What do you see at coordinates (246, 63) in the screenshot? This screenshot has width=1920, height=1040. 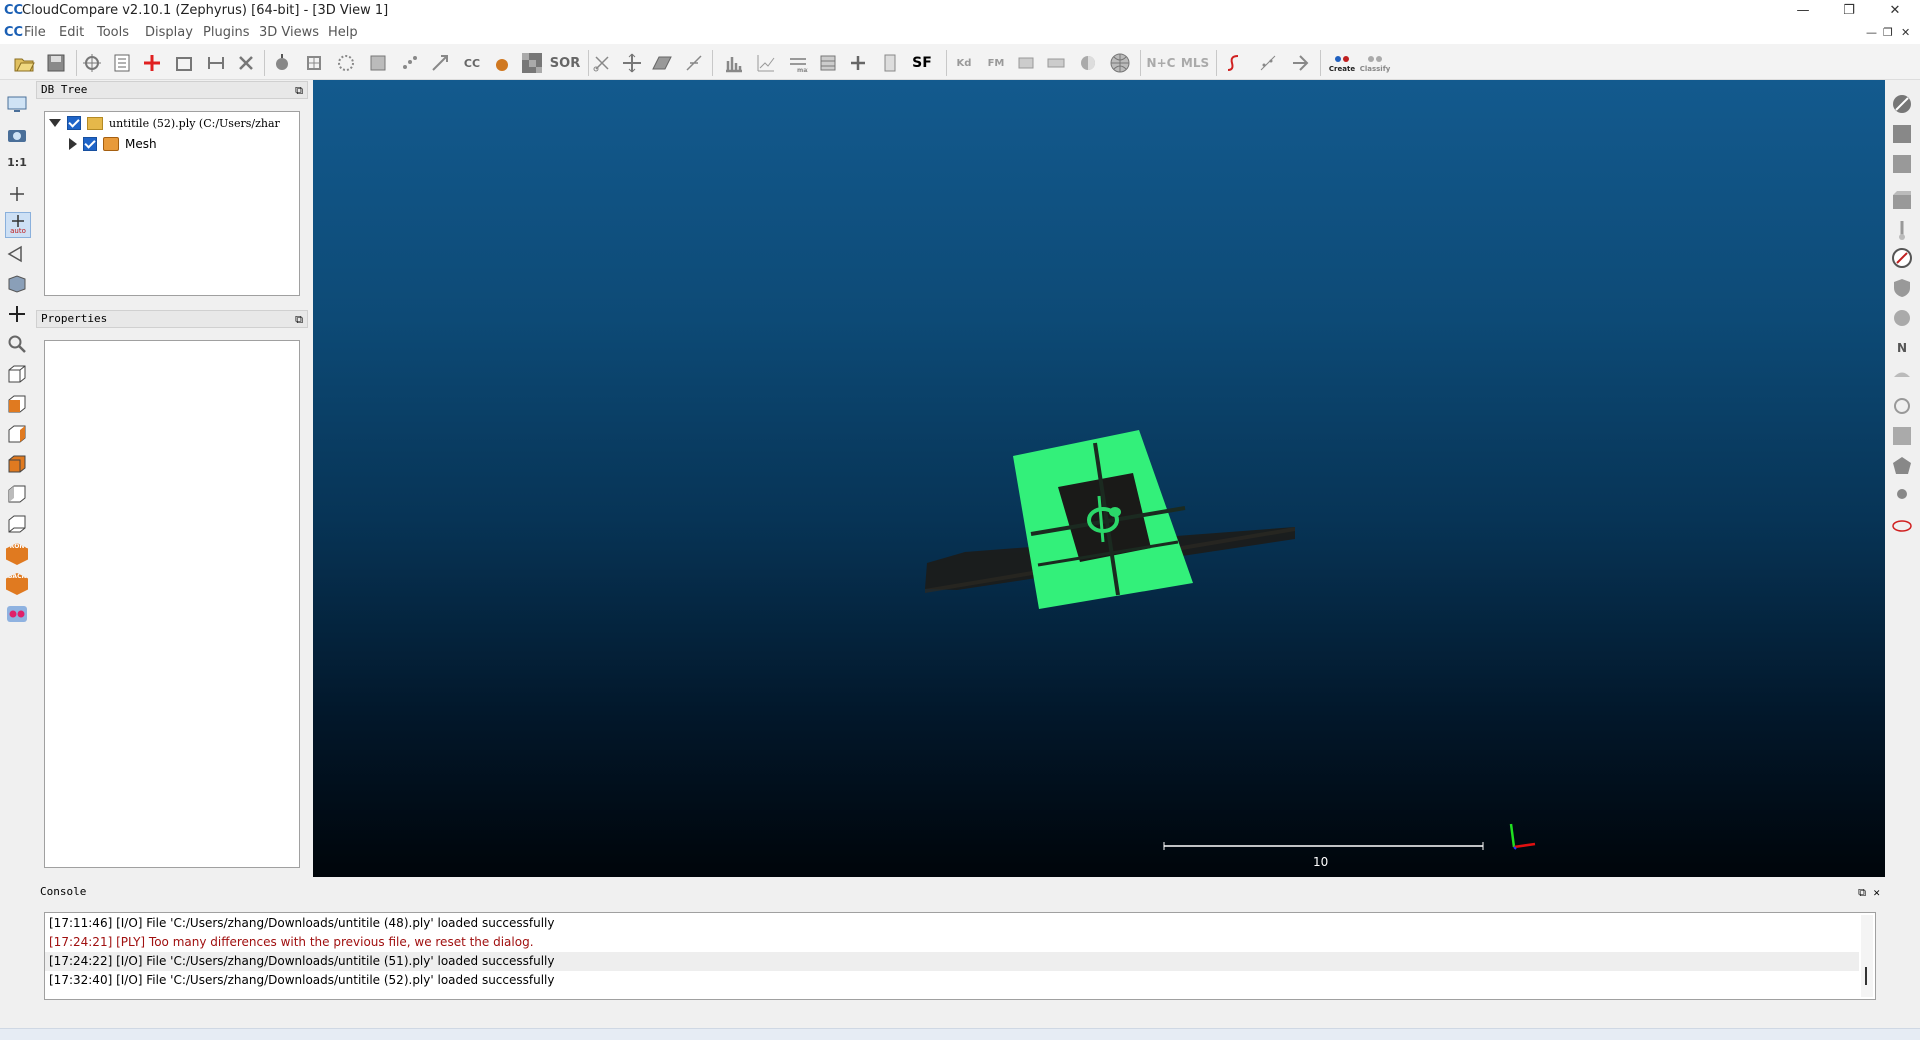 I see `delete-icon` at bounding box center [246, 63].